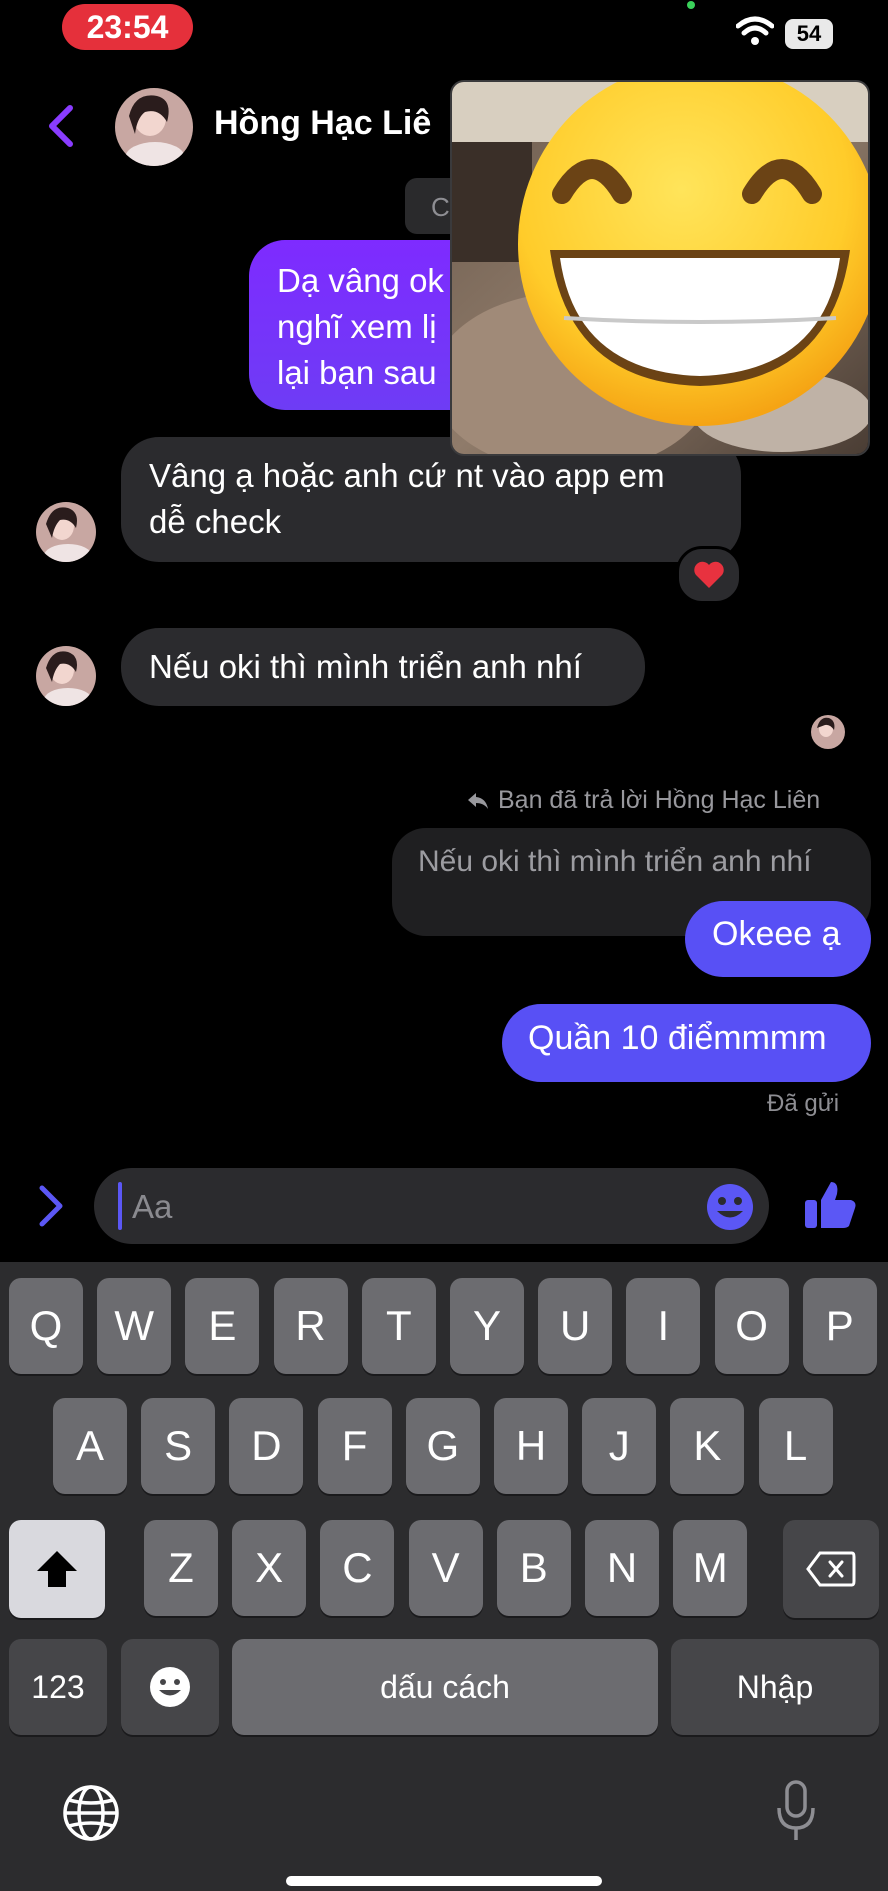  What do you see at coordinates (622, 1568) in the screenshot?
I see `key-n: N` at bounding box center [622, 1568].